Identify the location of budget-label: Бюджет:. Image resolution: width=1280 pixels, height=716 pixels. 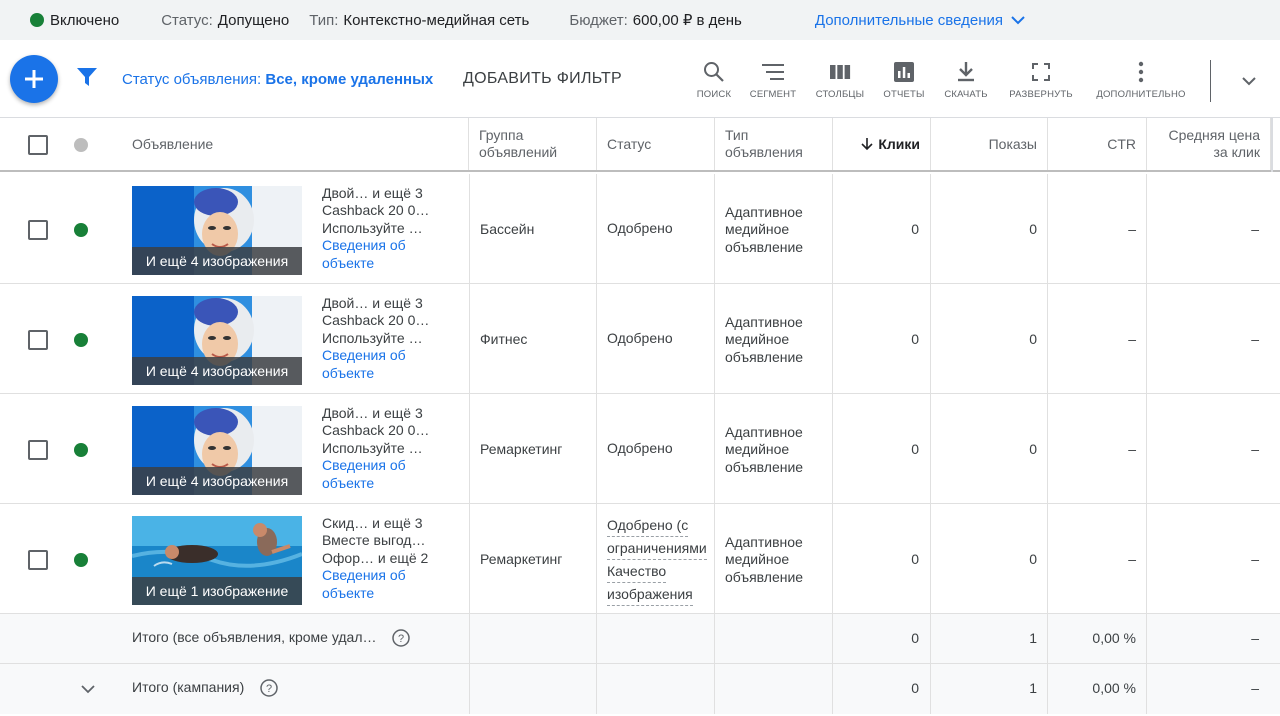
(598, 20).